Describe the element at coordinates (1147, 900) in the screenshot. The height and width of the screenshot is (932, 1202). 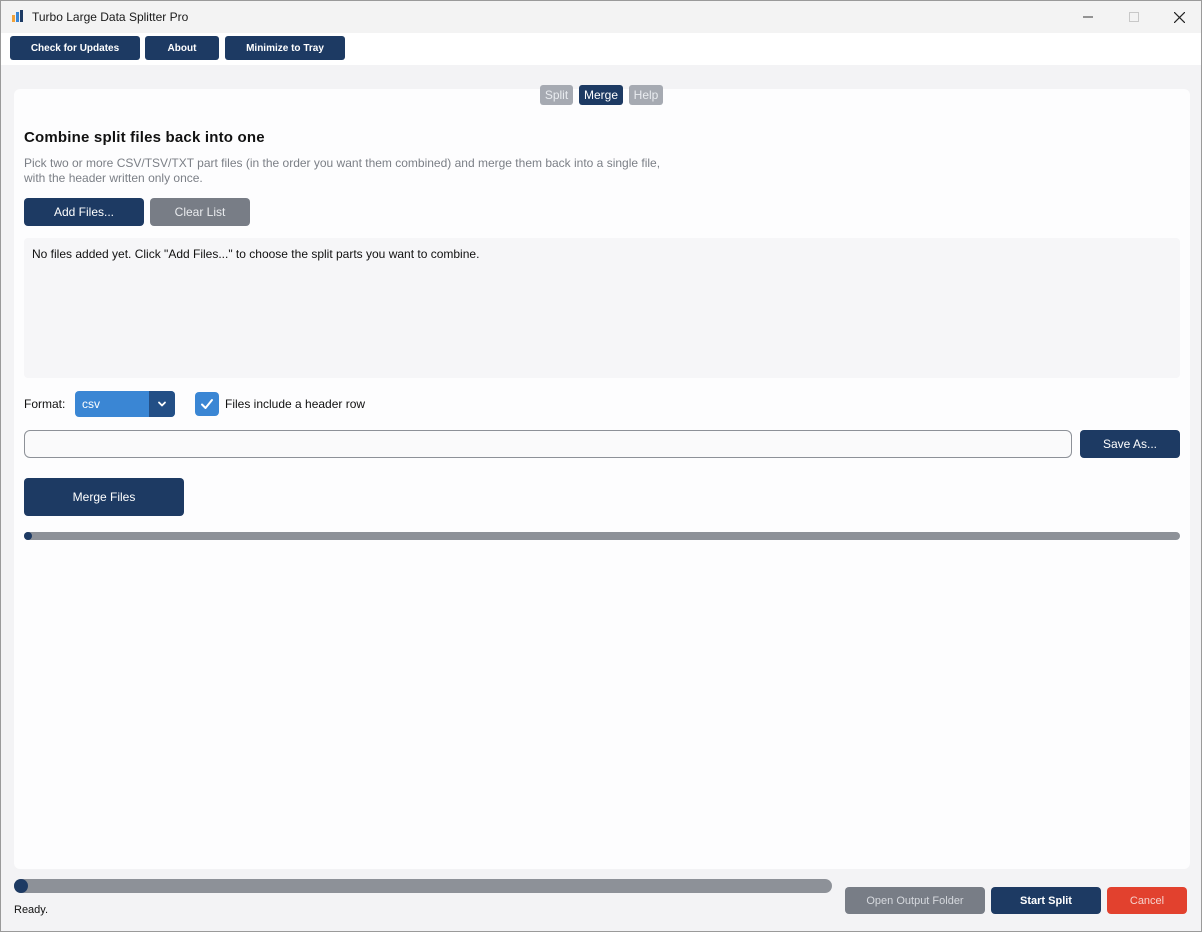
I see `cancel-button: Cancel` at that location.